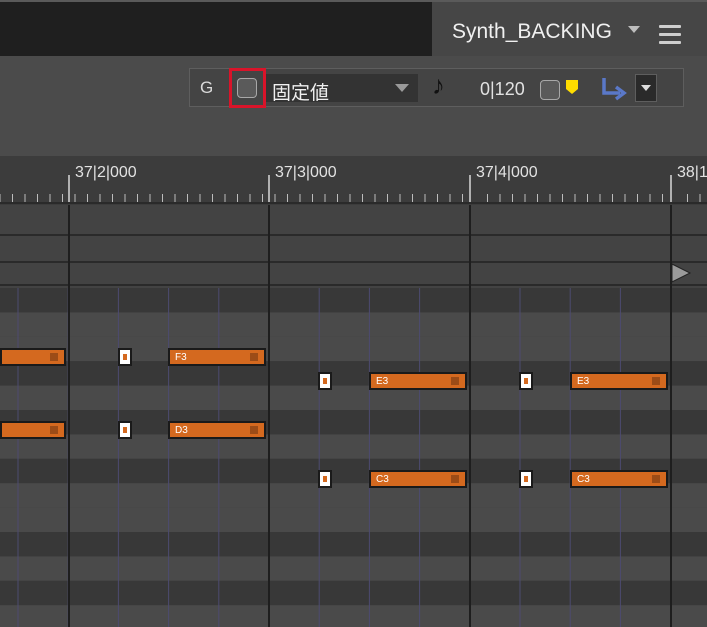 This screenshot has width=707, height=627. I want to click on note-label: F3, so click(181, 357).